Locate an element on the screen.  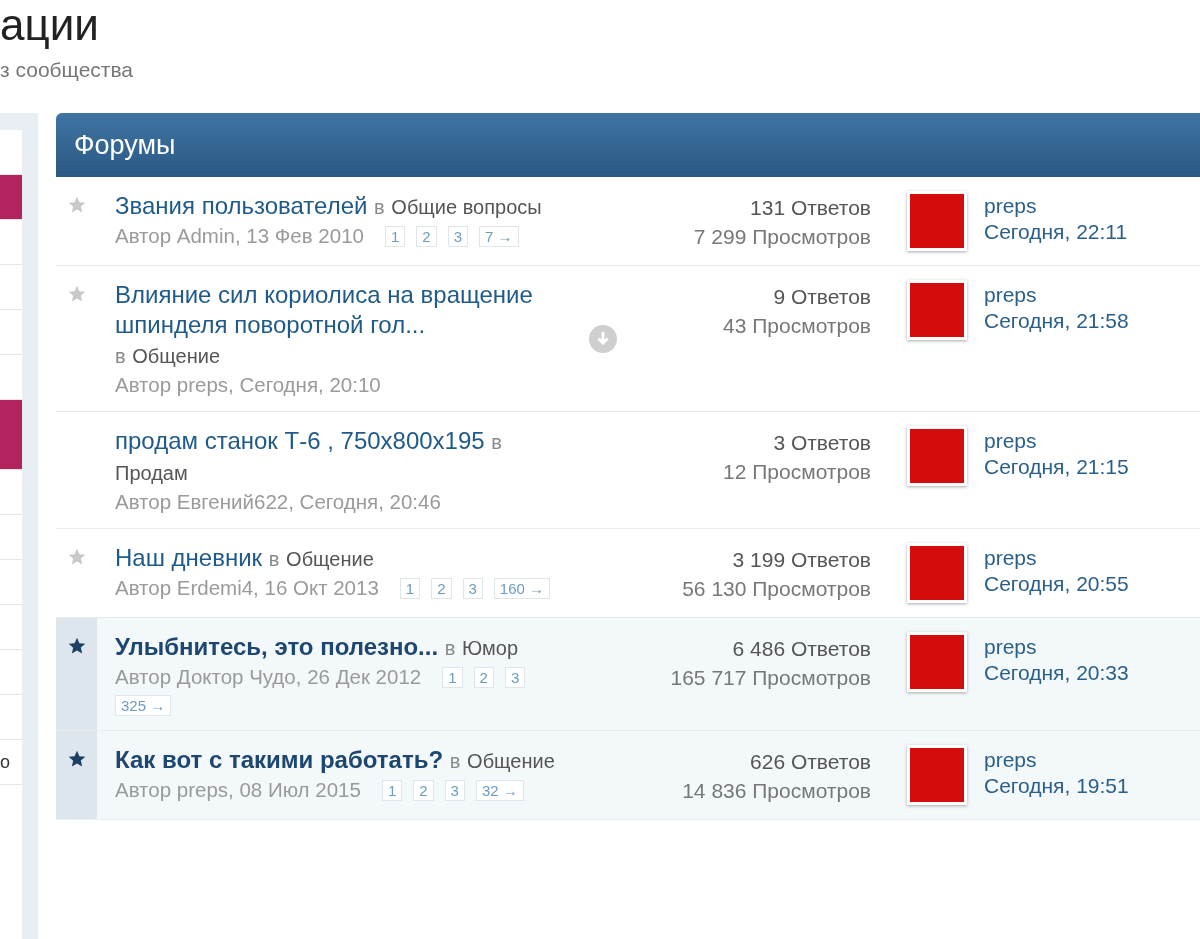
author-line: Автор Admin, 13 Фев 2010 is located at coordinates (239, 236).